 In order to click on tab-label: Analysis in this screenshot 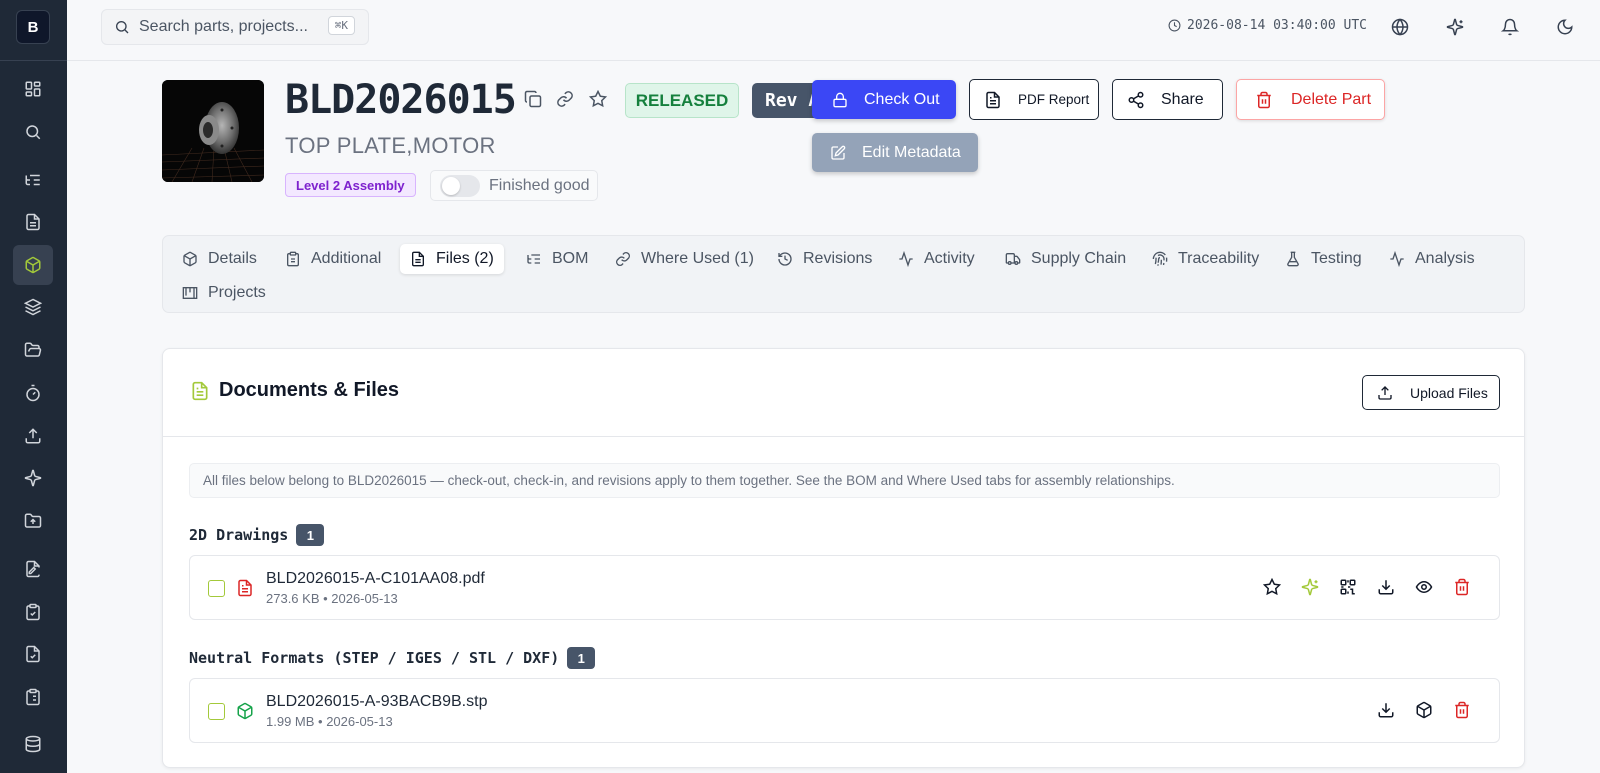, I will do `click(1445, 258)`.